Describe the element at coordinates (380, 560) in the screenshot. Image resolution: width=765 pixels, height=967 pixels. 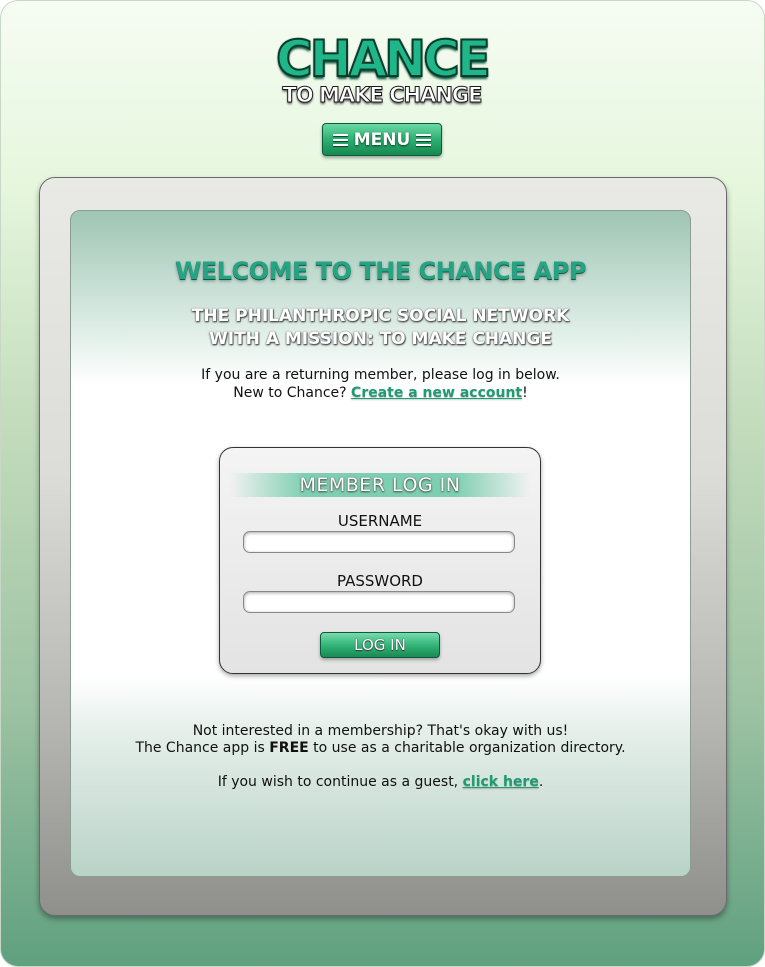
I see `login-box: MEMBER LOG IN USERNAME PASSWORD LOG IN` at that location.